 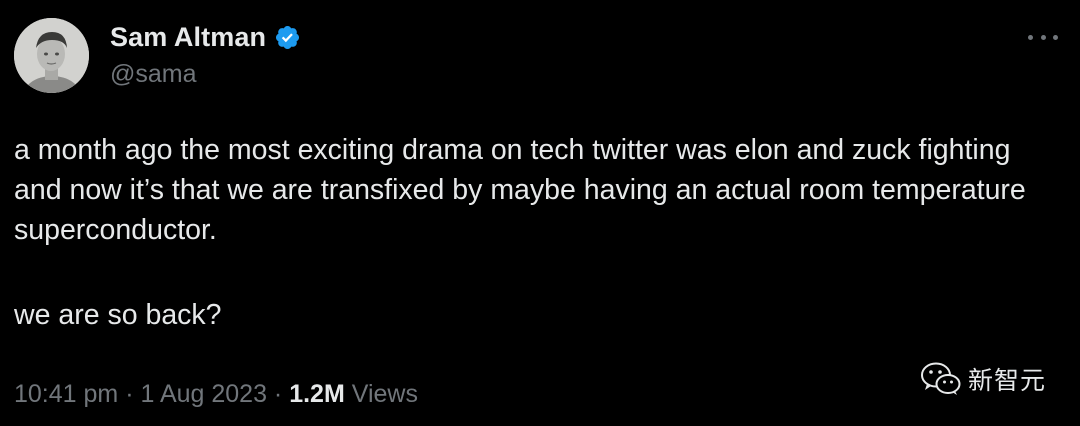 I want to click on watermark: 新智元, so click(x=983, y=379).